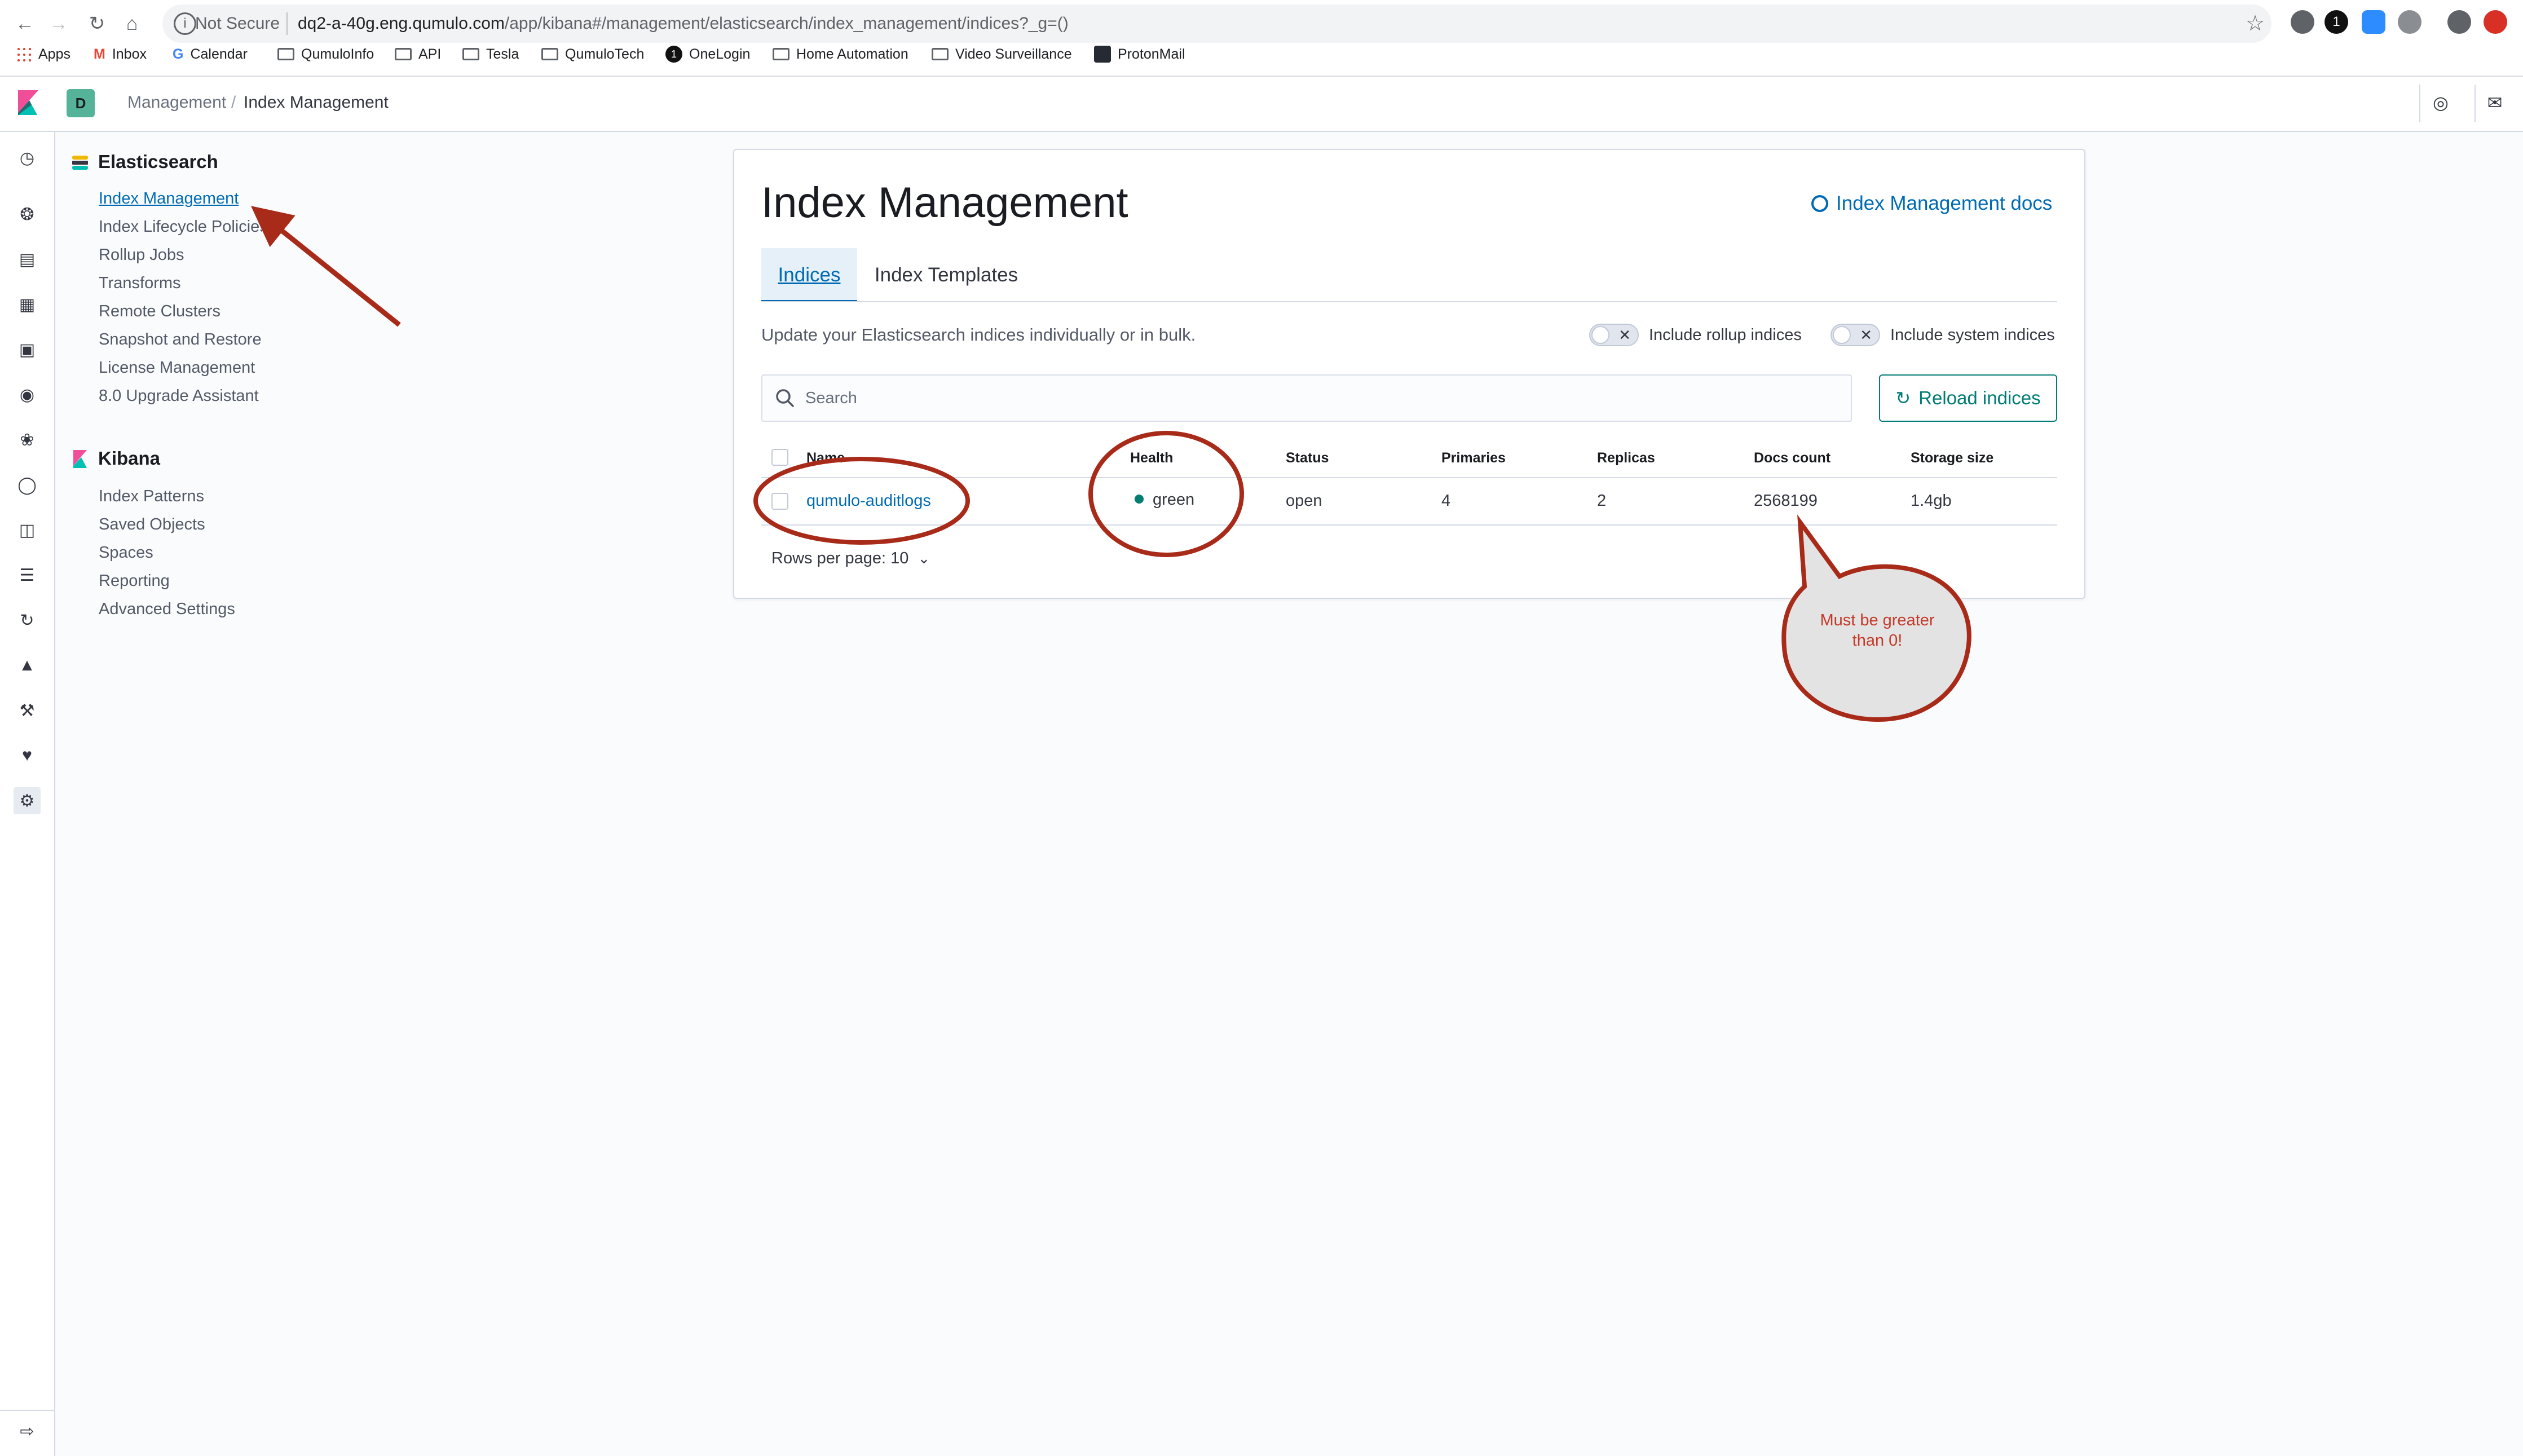  What do you see at coordinates (28, 530) in the screenshot?
I see `logs-icon: ◫` at bounding box center [28, 530].